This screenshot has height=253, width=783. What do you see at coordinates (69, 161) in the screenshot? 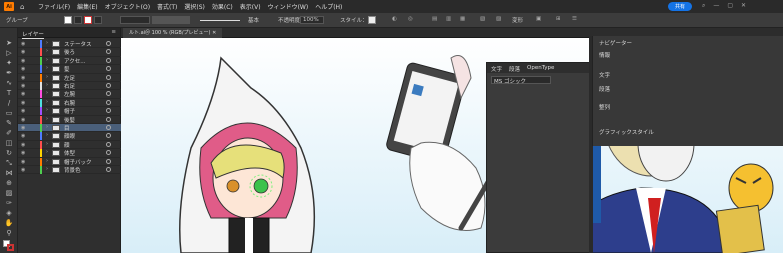
I see `layer-row: ◉ › 帽子バック` at bounding box center [69, 161].